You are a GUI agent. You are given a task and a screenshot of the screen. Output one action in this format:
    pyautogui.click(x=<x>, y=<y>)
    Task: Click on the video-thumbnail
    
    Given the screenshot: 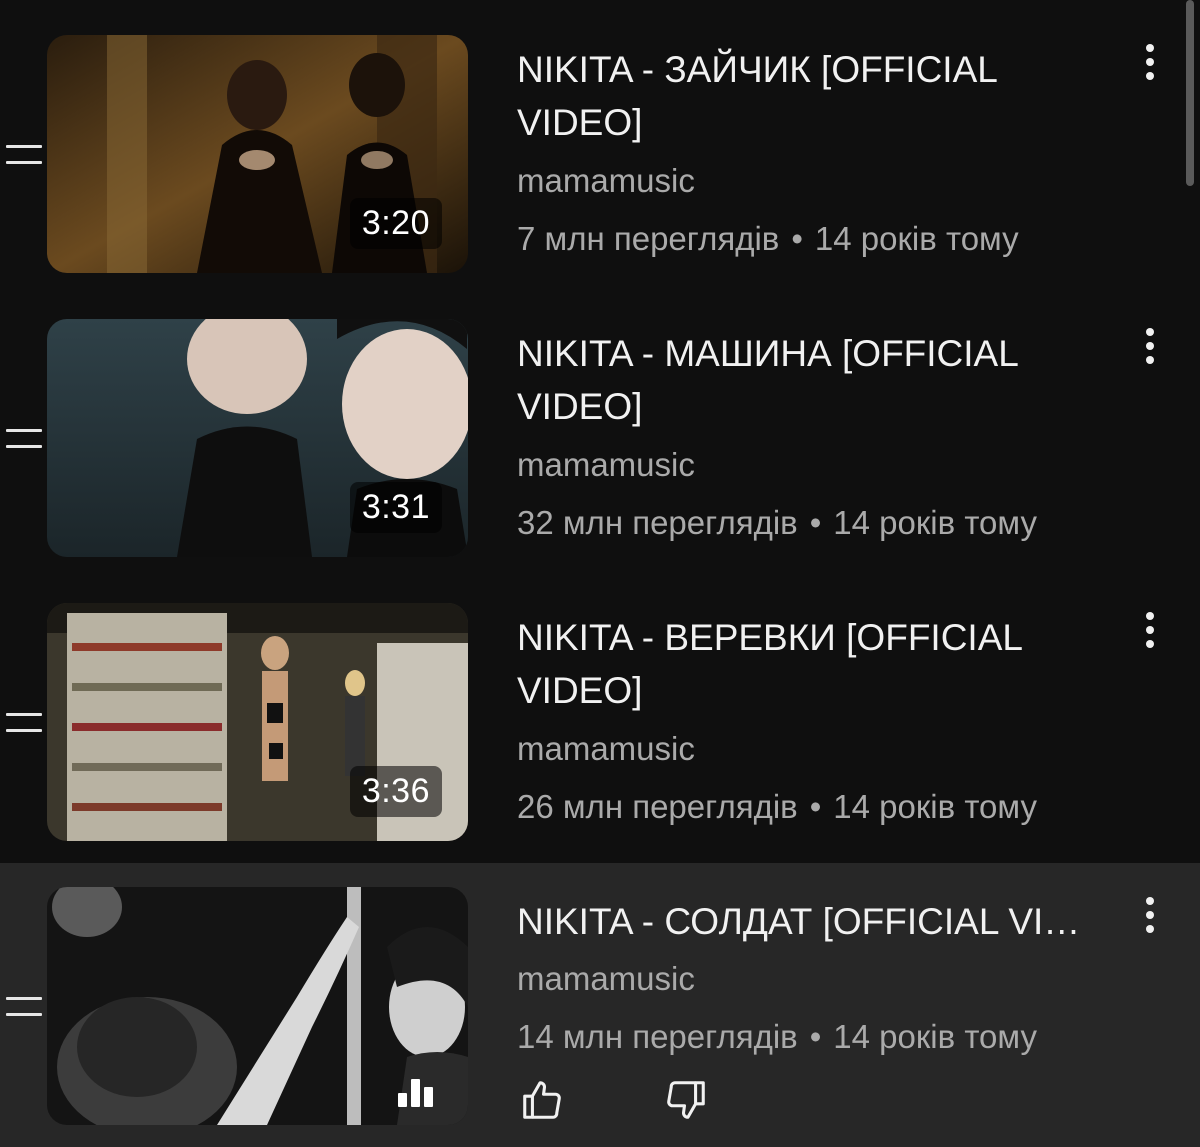 What is the action you would take?
    pyautogui.click(x=257, y=1006)
    